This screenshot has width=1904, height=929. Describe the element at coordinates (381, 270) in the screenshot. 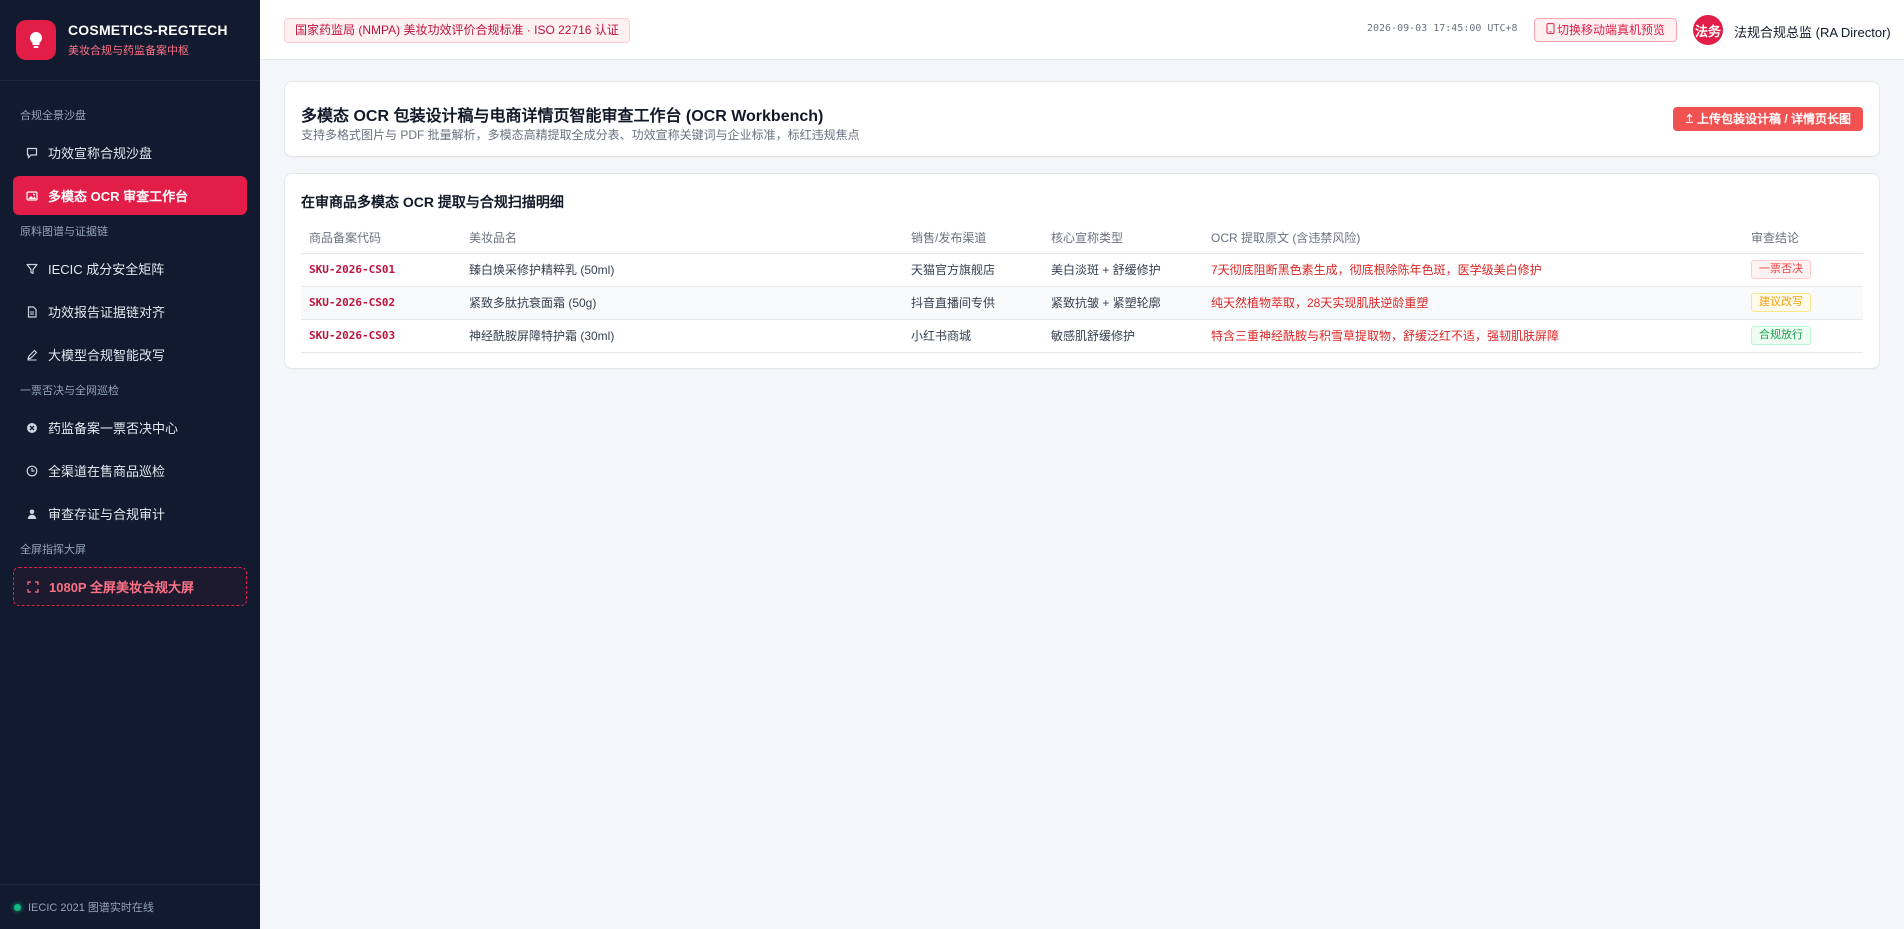

I see `sku-code: SKU-2026-CS01` at that location.